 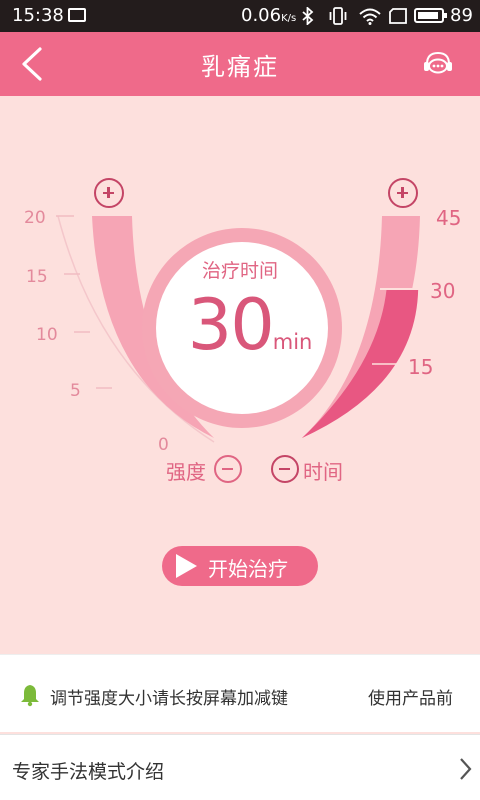 I want to click on status-bar: 15:38 0.06K/s 89, so click(x=240, y=16).